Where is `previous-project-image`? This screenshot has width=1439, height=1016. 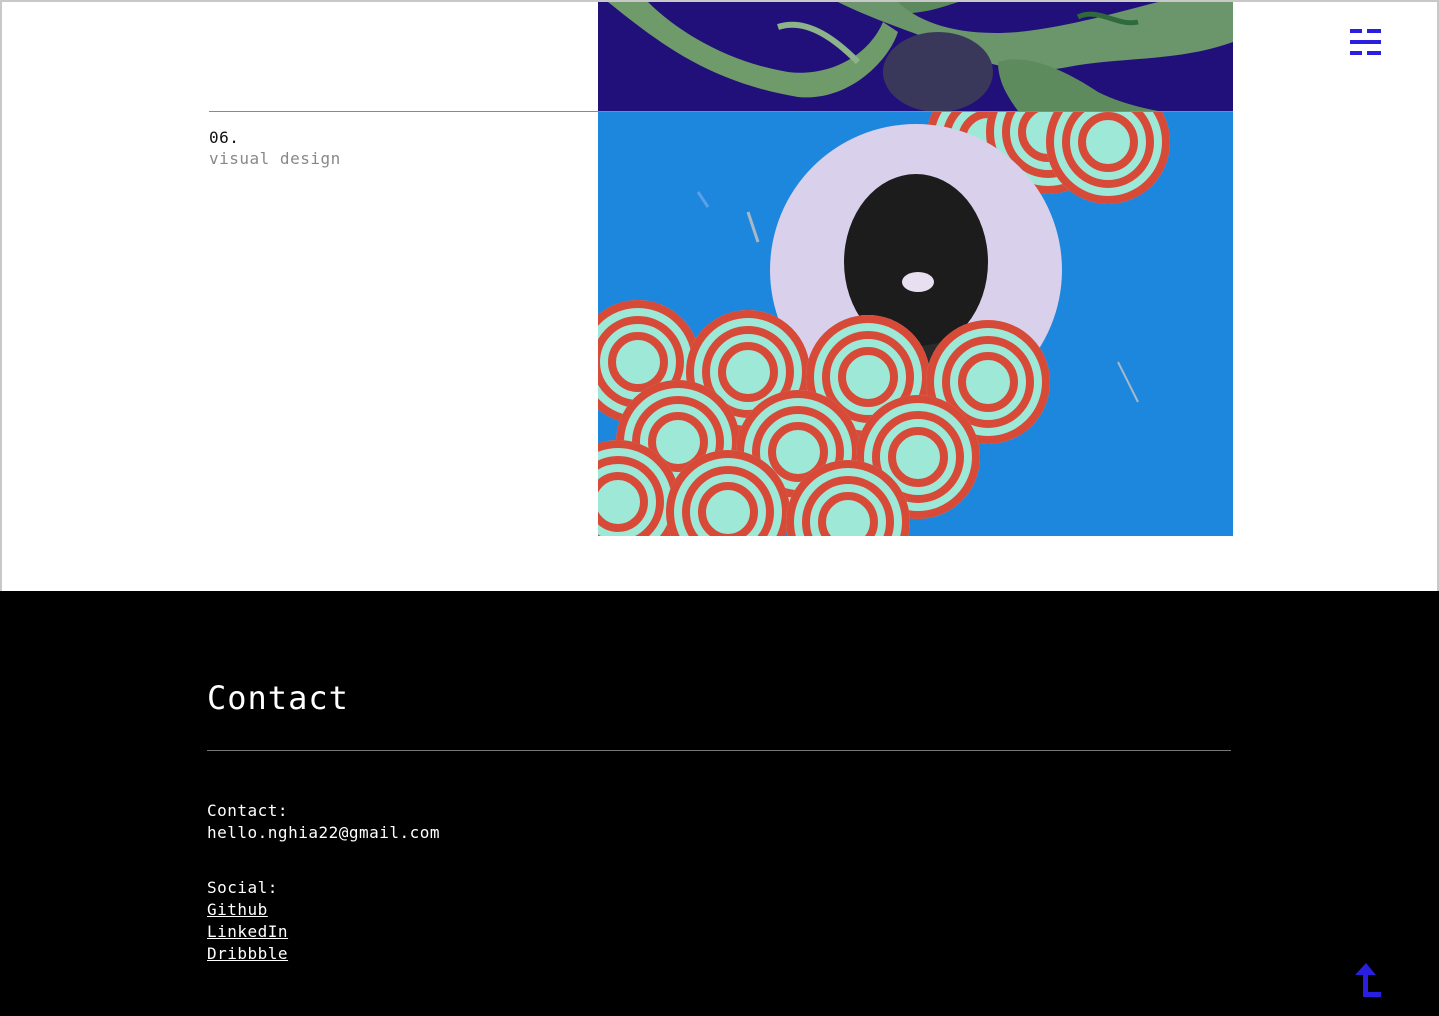 previous-project-image is located at coordinates (915, 56).